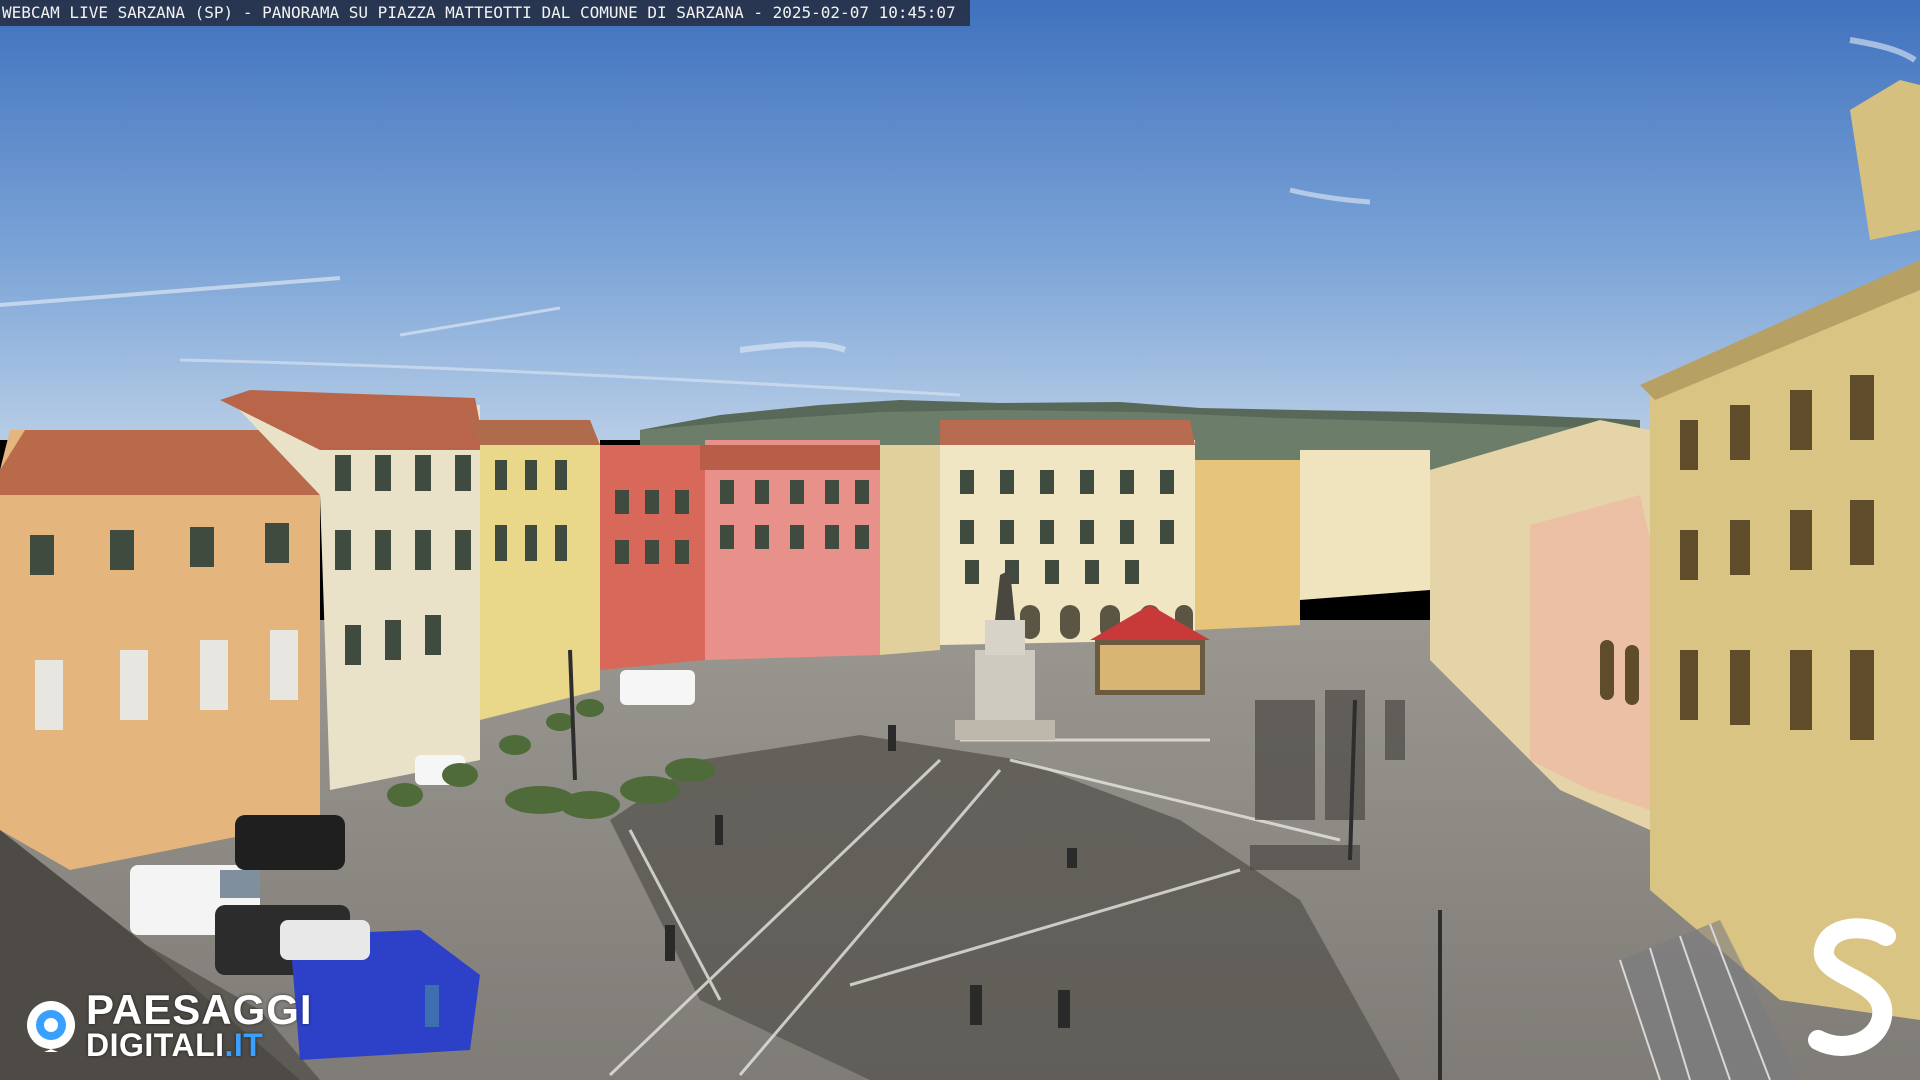 Image resolution: width=1920 pixels, height=1080 pixels. I want to click on logo-brand-line2: DIGITALI.IT, so click(199, 1045).